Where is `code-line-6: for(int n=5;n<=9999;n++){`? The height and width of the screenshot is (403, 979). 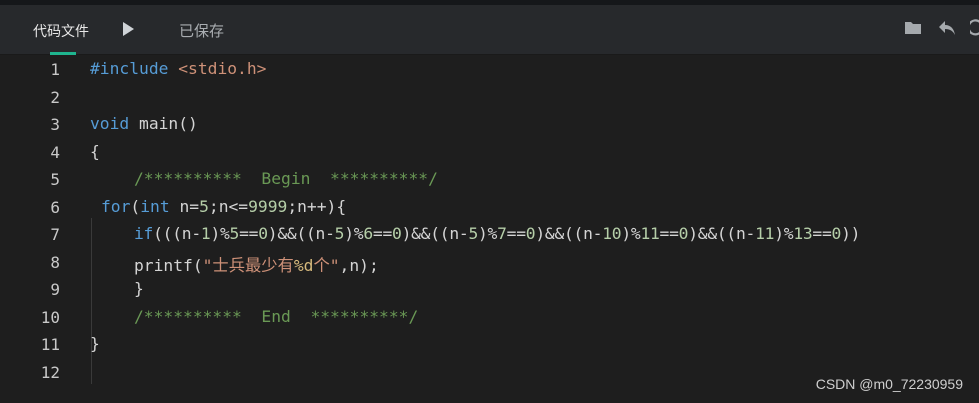 code-line-6: for(int n=5;n<=9999;n++){ is located at coordinates (223, 206).